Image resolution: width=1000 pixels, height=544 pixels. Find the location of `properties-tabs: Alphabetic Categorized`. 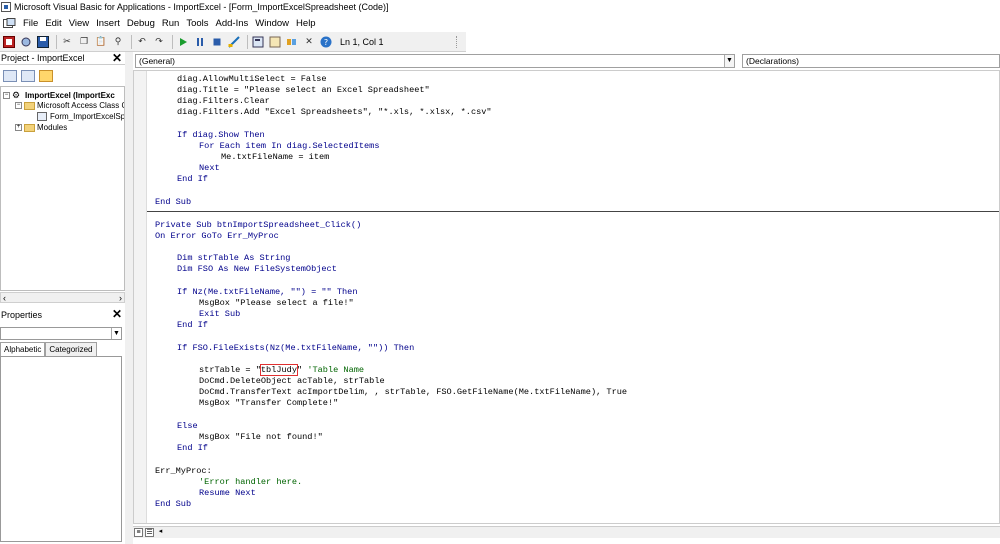

properties-tabs: Alphabetic Categorized is located at coordinates (62, 349).